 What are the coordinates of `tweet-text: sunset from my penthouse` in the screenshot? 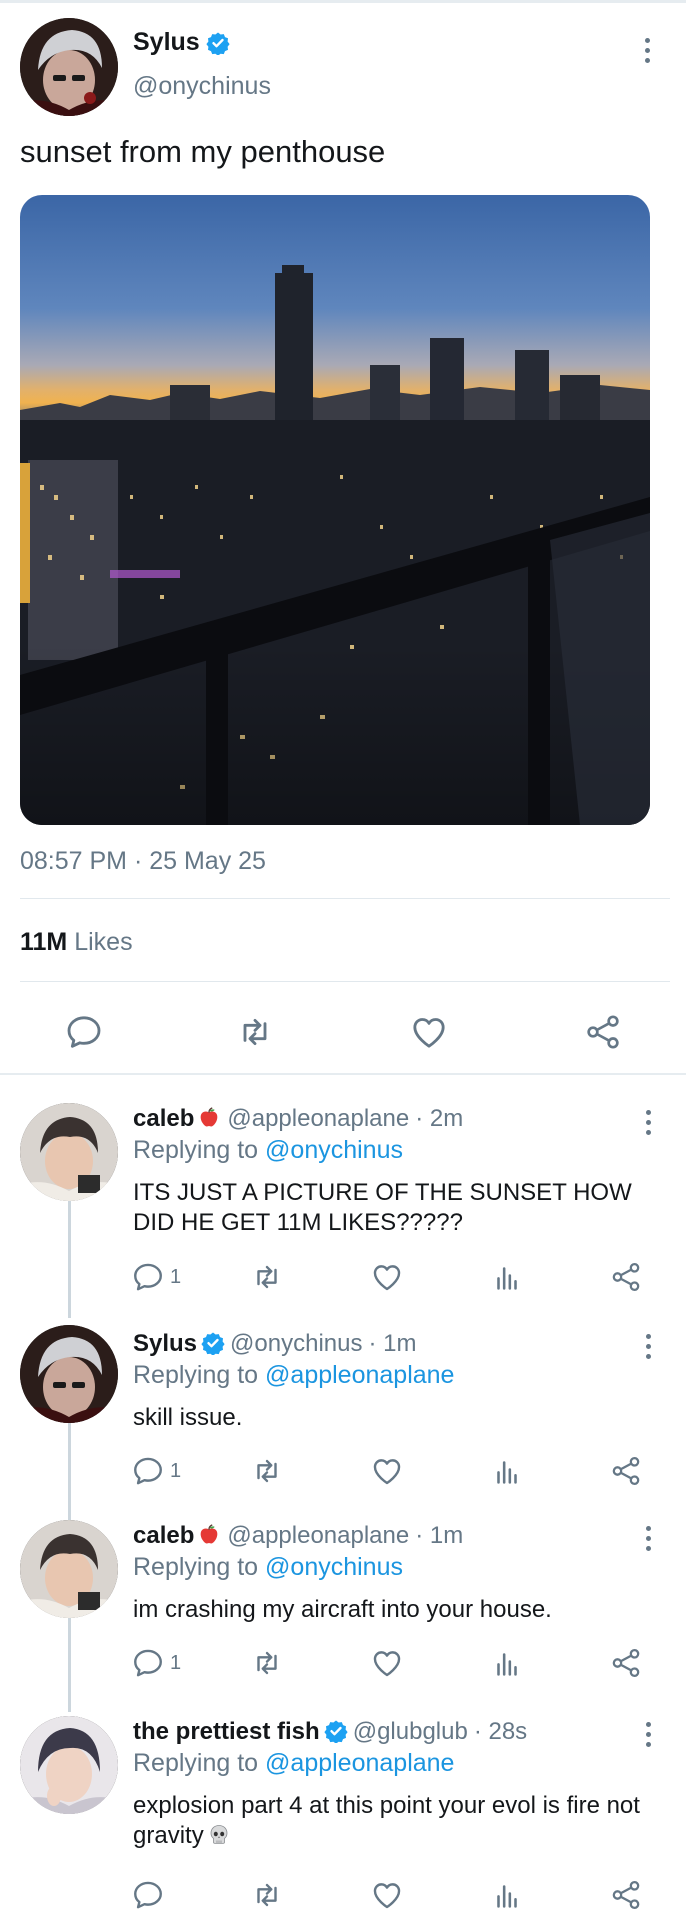 It's located at (203, 151).